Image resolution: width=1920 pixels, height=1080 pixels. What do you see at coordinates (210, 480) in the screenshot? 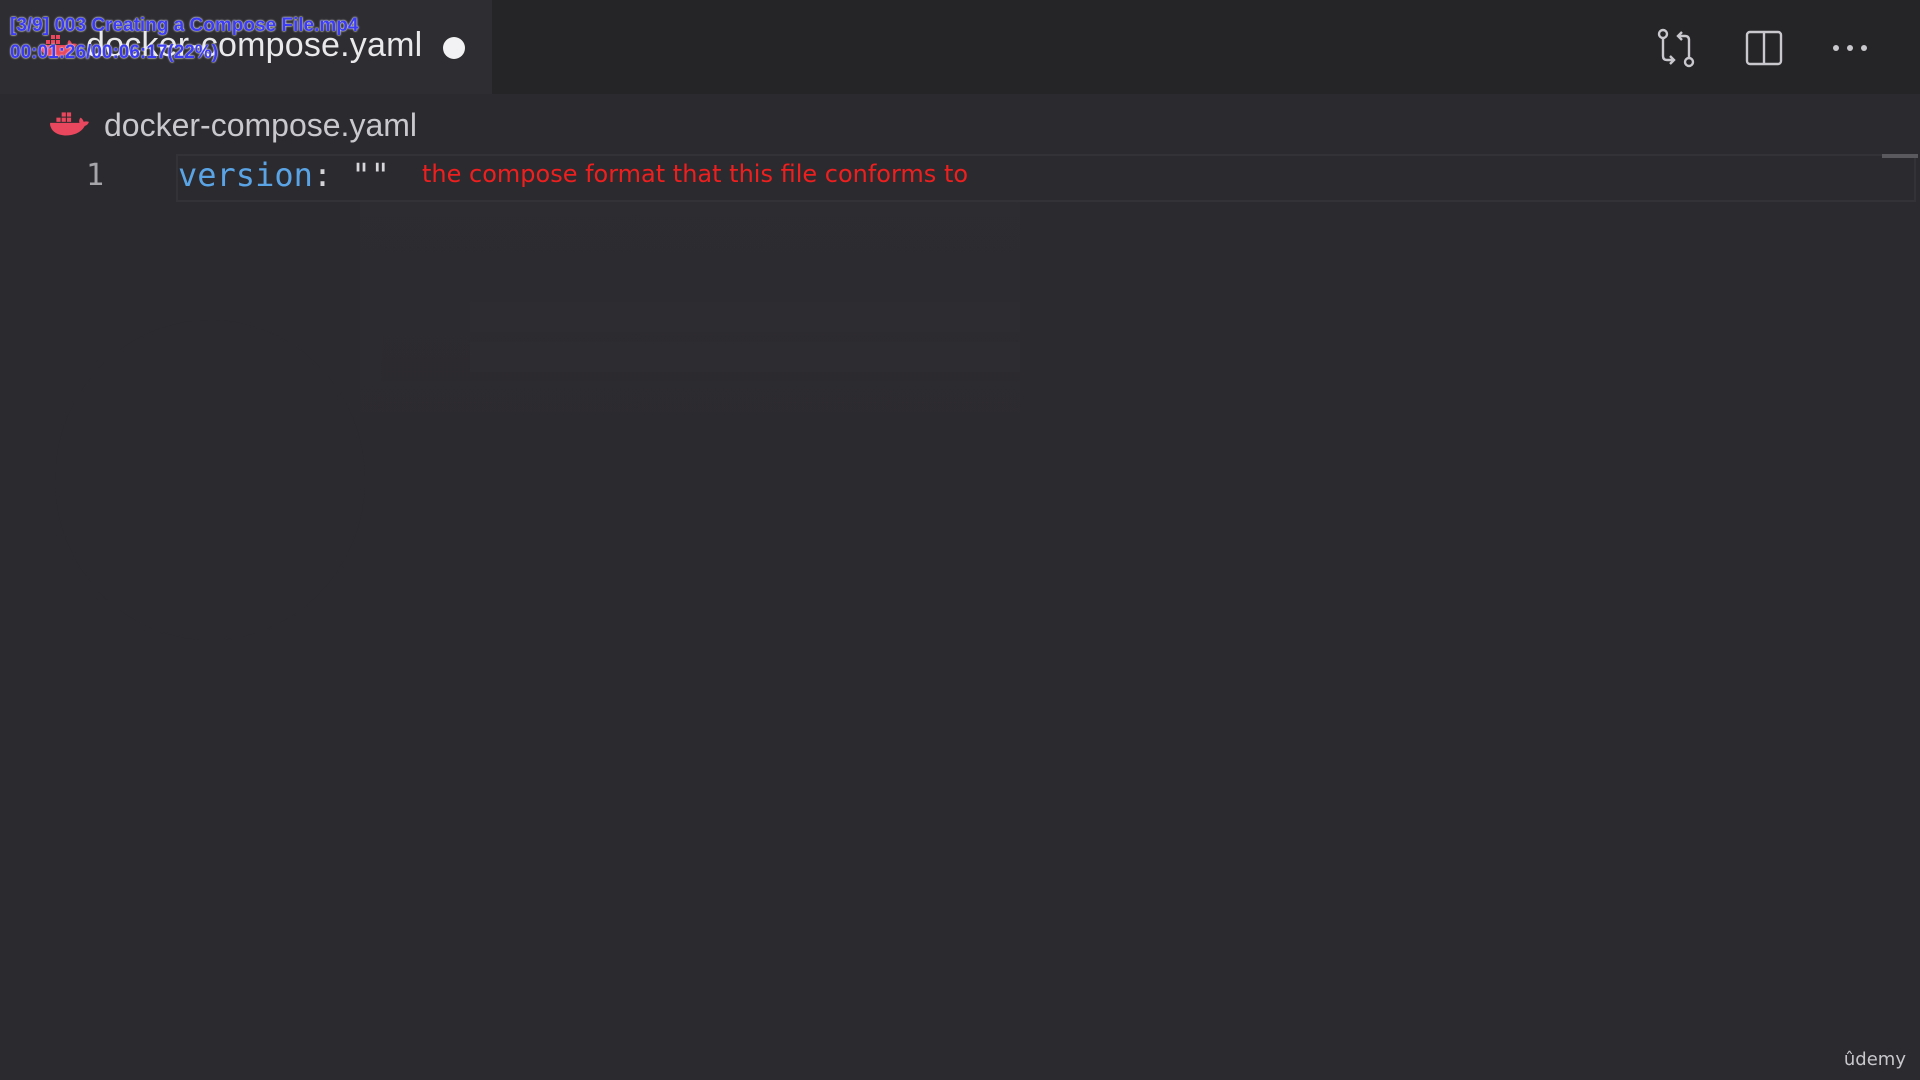
I see `ghost-artifact` at bounding box center [210, 480].